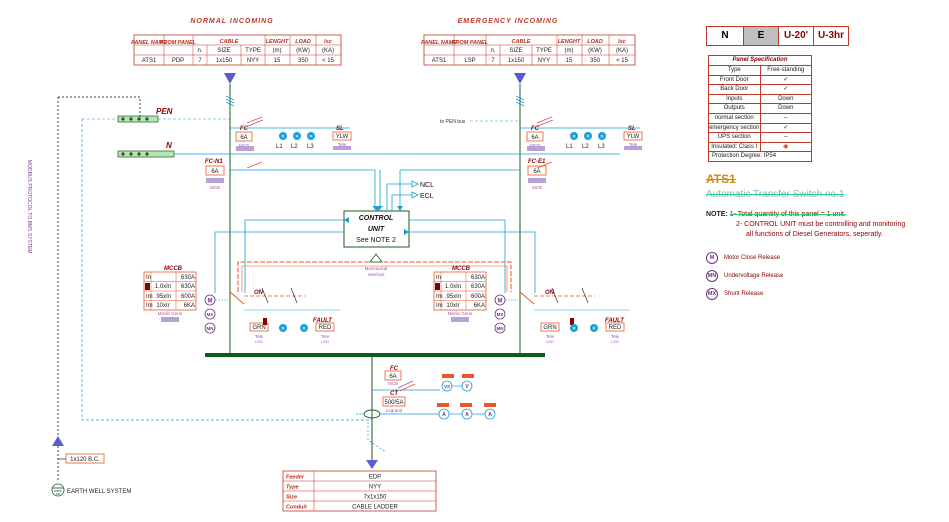 The height and width of the screenshot is (522, 949). What do you see at coordinates (569, 61) in the screenshot?
I see `emergency-length: 15` at bounding box center [569, 61].